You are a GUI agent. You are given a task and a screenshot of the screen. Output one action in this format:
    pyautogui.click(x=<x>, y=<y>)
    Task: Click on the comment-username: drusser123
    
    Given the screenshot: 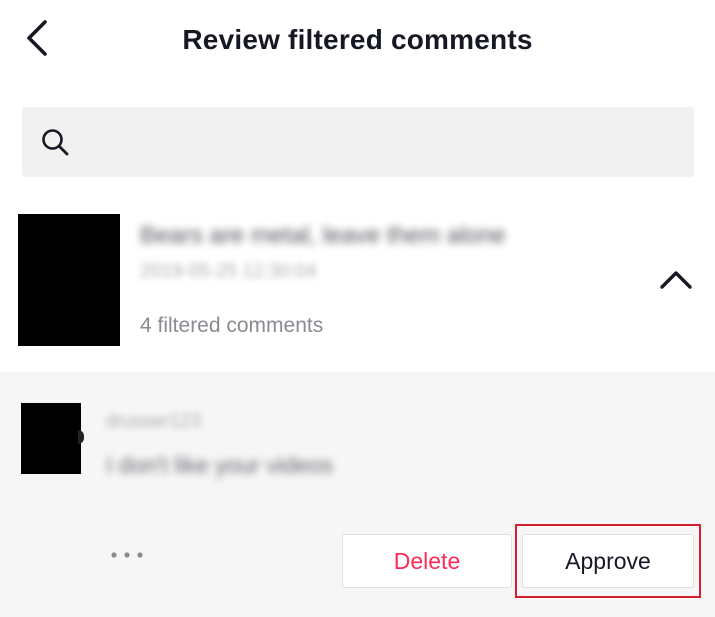 What is the action you would take?
    pyautogui.click(x=154, y=421)
    